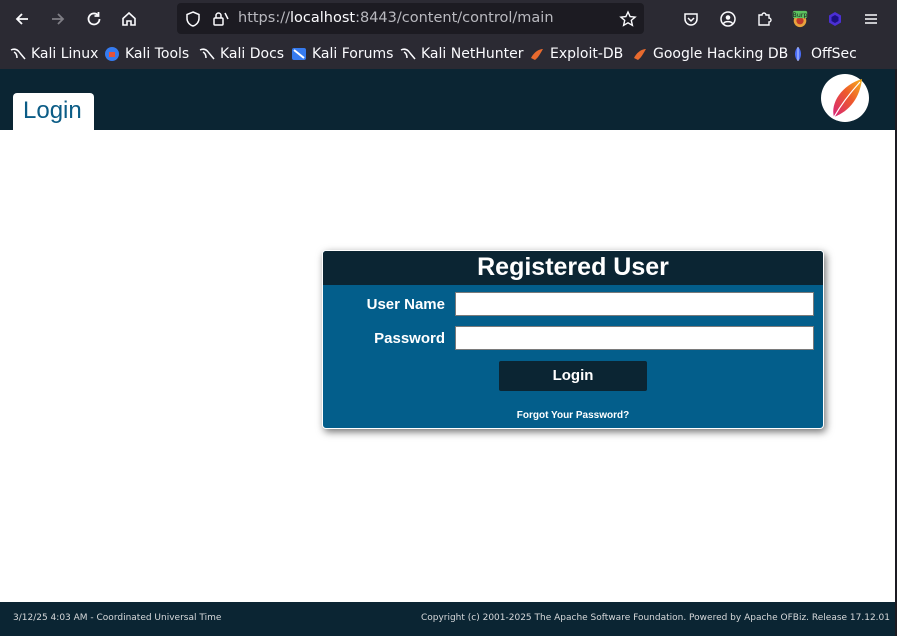 The width and height of the screenshot is (897, 636). I want to click on burp-extension-button: Burp, so click(800, 19).